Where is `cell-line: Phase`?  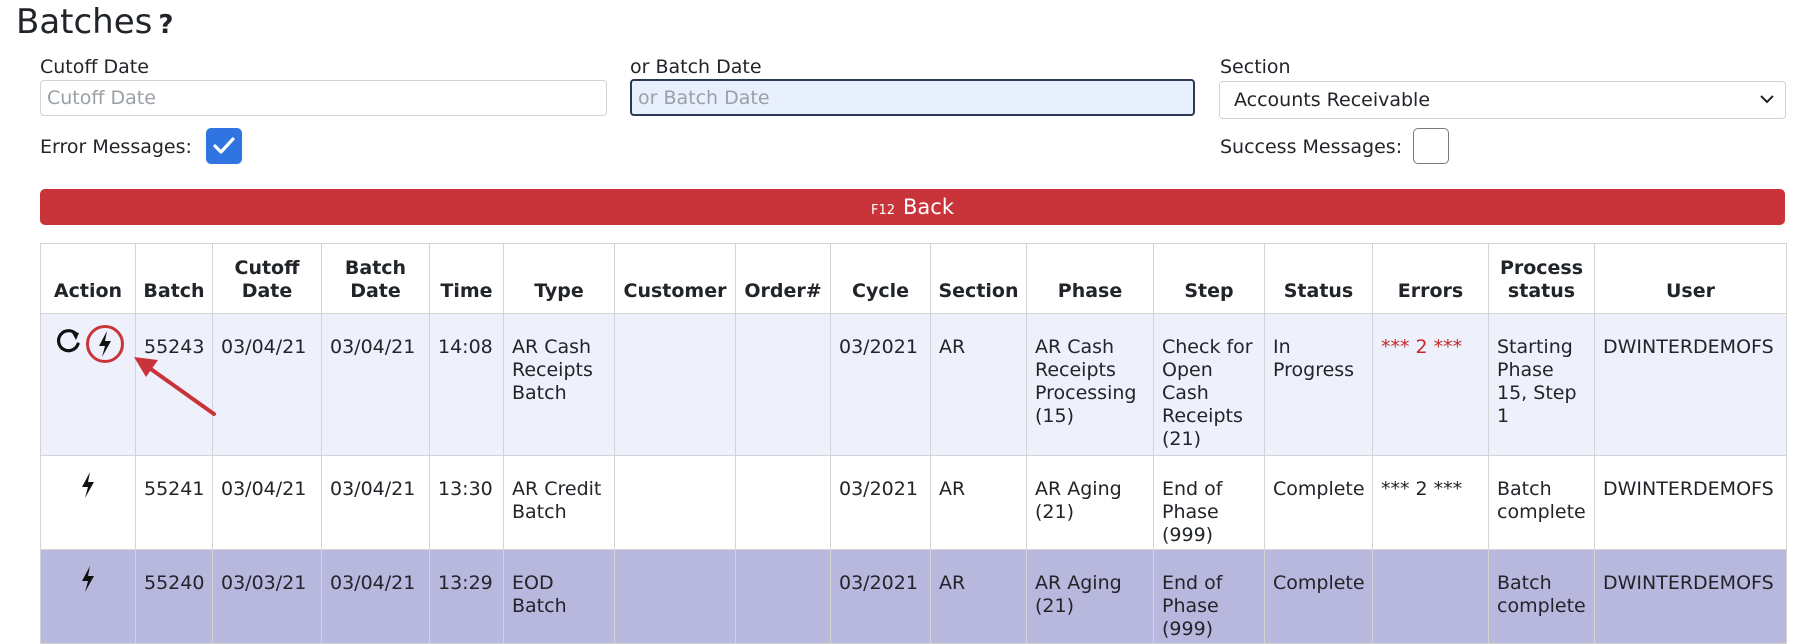 cell-line: Phase is located at coordinates (1190, 512).